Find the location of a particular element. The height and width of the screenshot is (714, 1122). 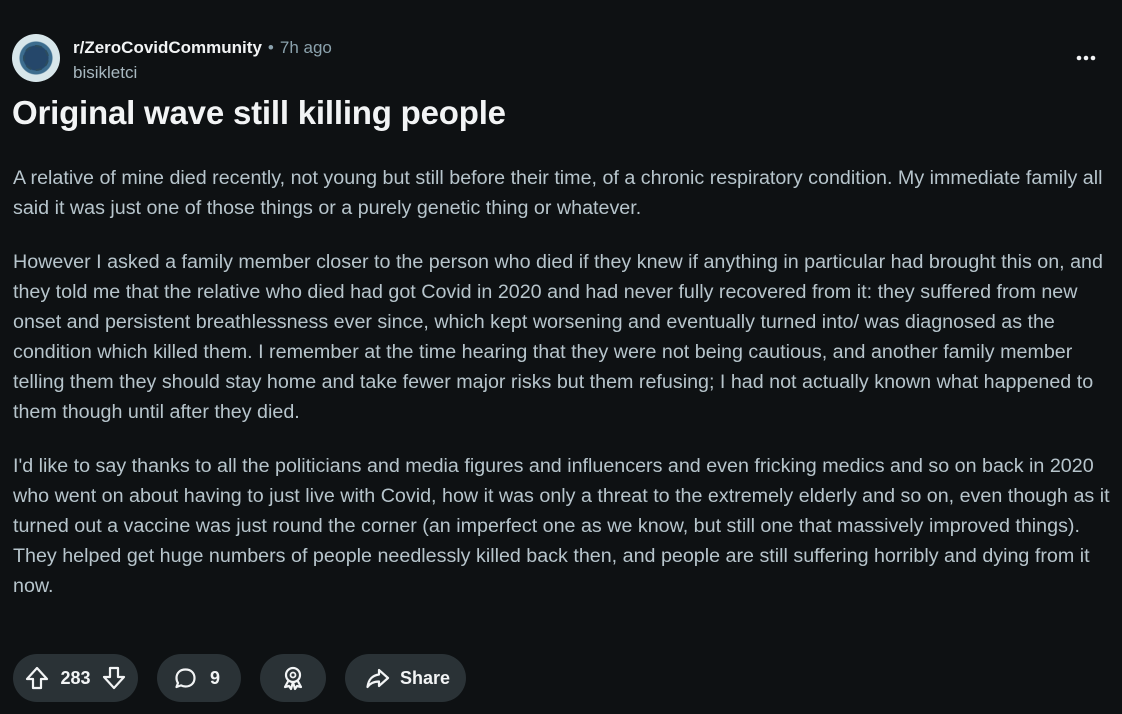

comment-count: 9 is located at coordinates (215, 677).